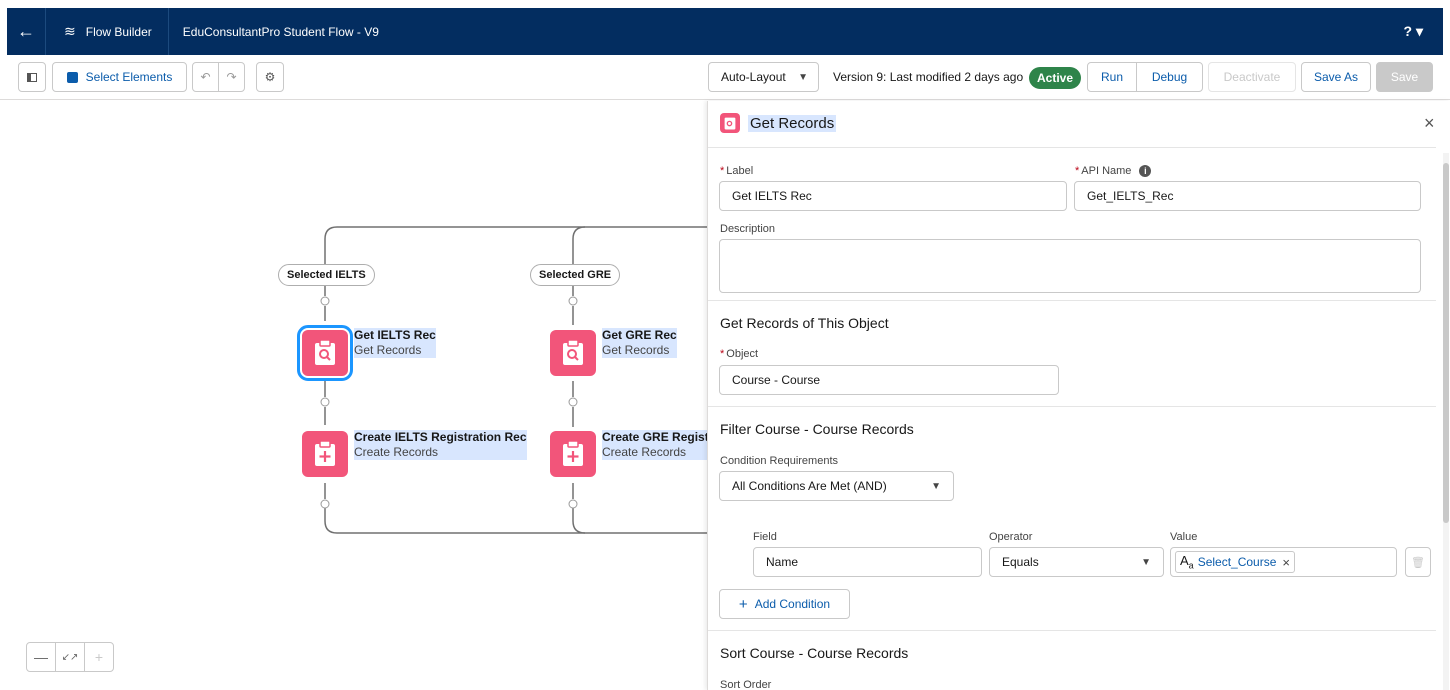 The image size is (1450, 690). I want to click on back-button: ←, so click(26, 31).